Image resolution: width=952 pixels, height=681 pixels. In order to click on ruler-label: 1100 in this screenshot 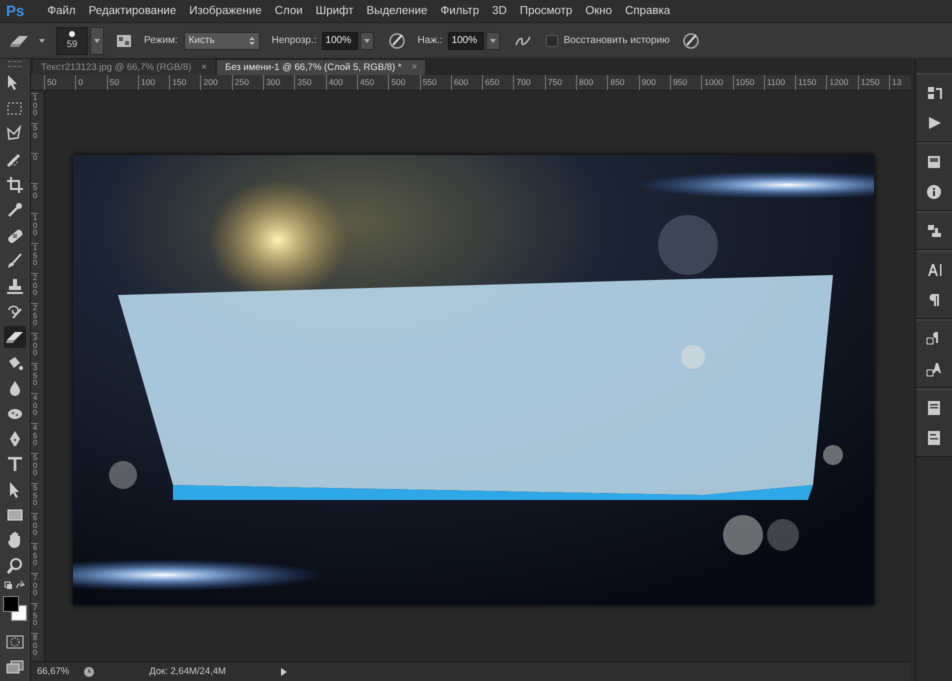, I will do `click(780, 82)`.